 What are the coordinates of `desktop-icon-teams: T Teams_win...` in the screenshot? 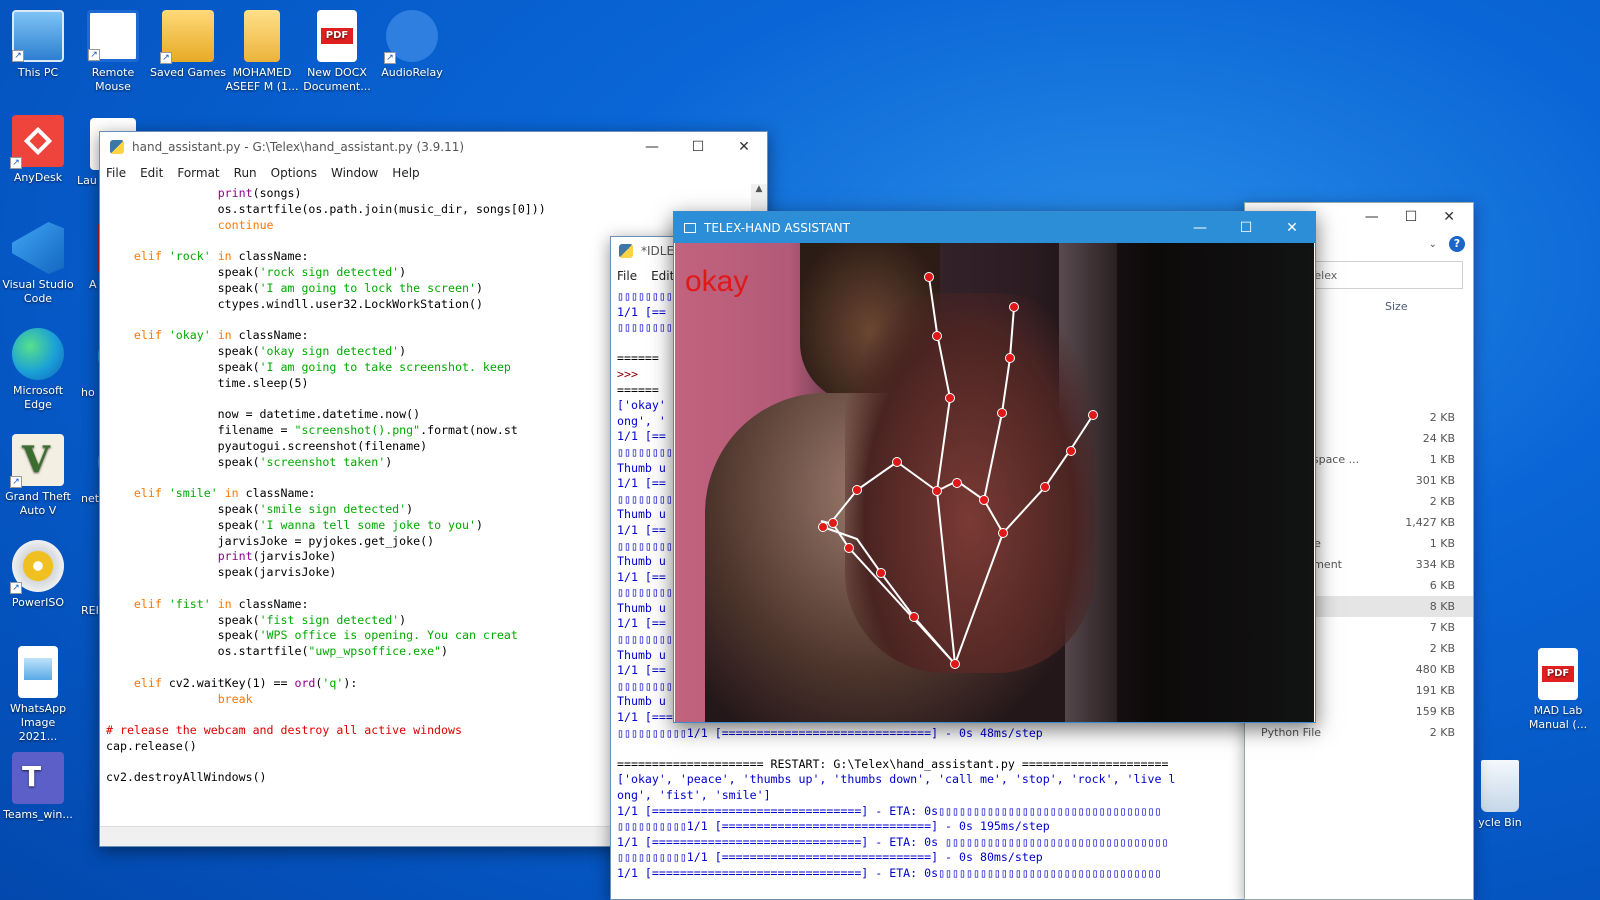 It's located at (38, 787).